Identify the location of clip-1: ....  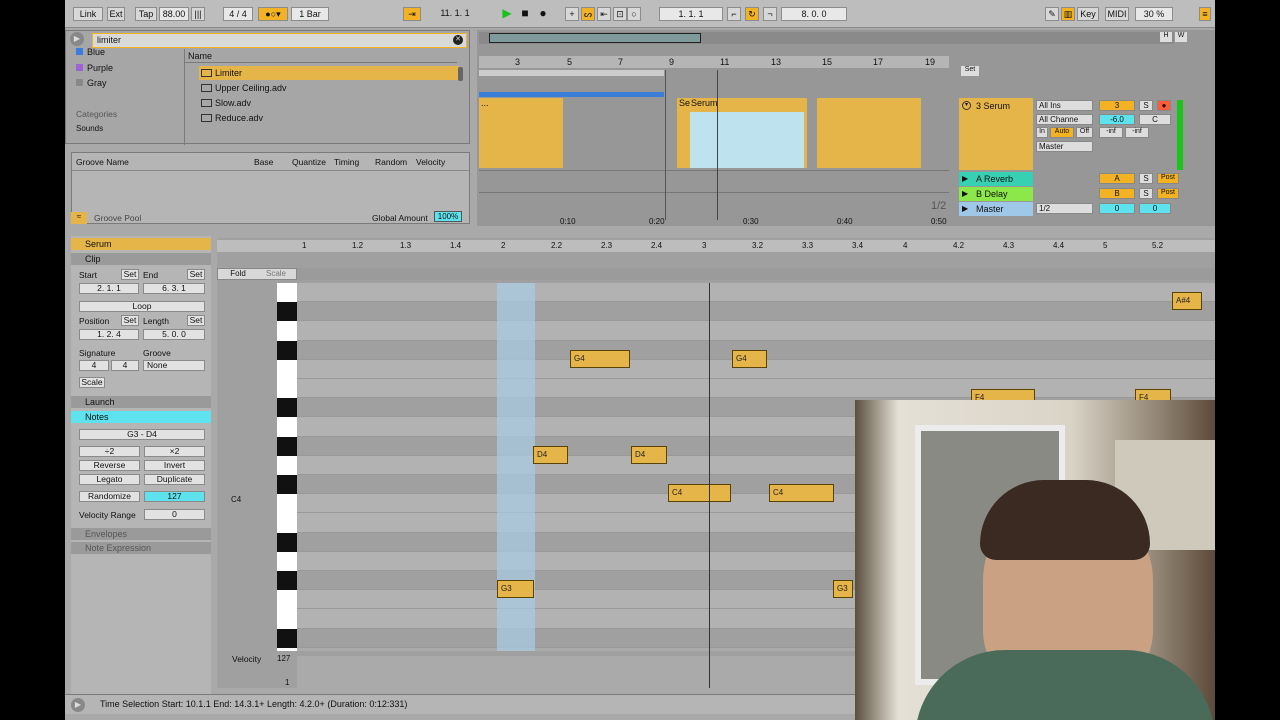
(521, 133).